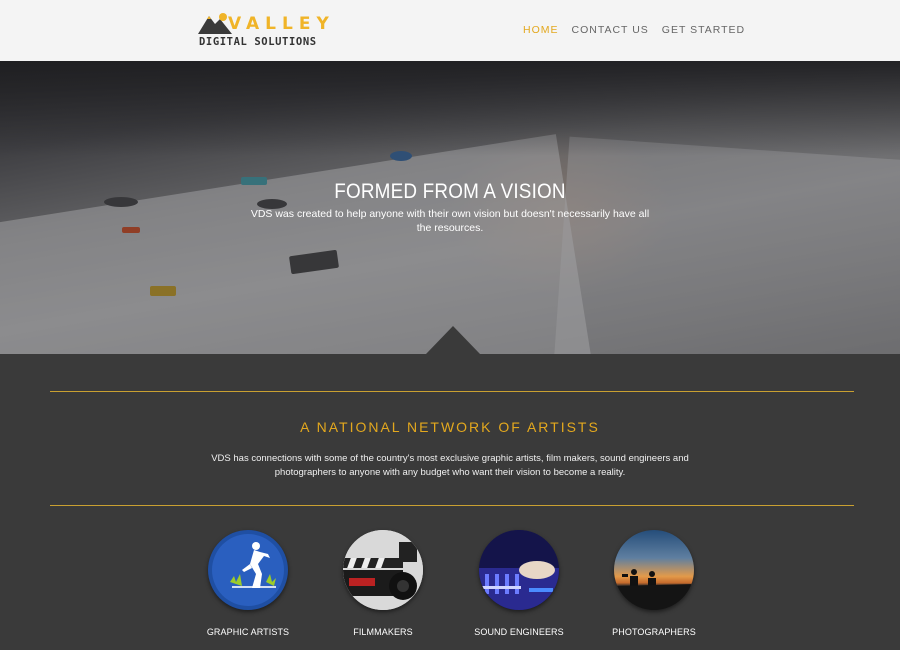 This screenshot has width=900, height=650. I want to click on clapperboard-icon, so click(383, 570).